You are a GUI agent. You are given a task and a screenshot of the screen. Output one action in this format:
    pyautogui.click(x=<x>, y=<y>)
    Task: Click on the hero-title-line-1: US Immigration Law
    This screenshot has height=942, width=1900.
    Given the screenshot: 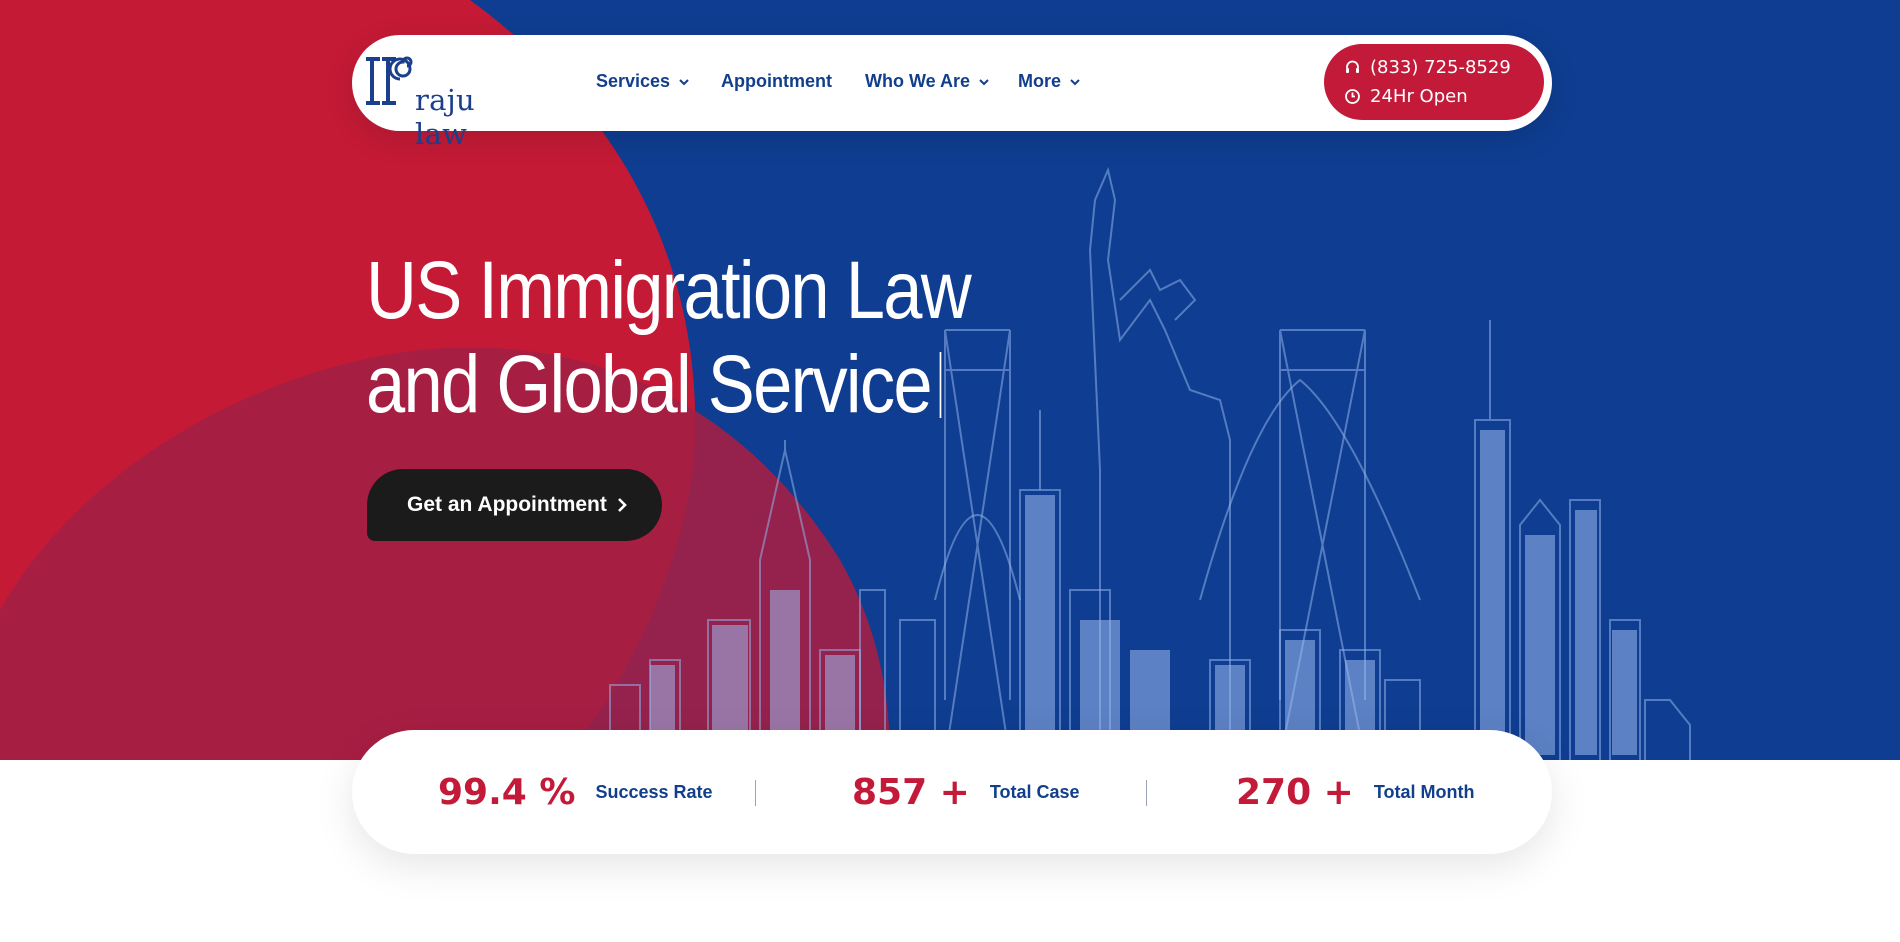 What is the action you would take?
    pyautogui.click(x=669, y=290)
    